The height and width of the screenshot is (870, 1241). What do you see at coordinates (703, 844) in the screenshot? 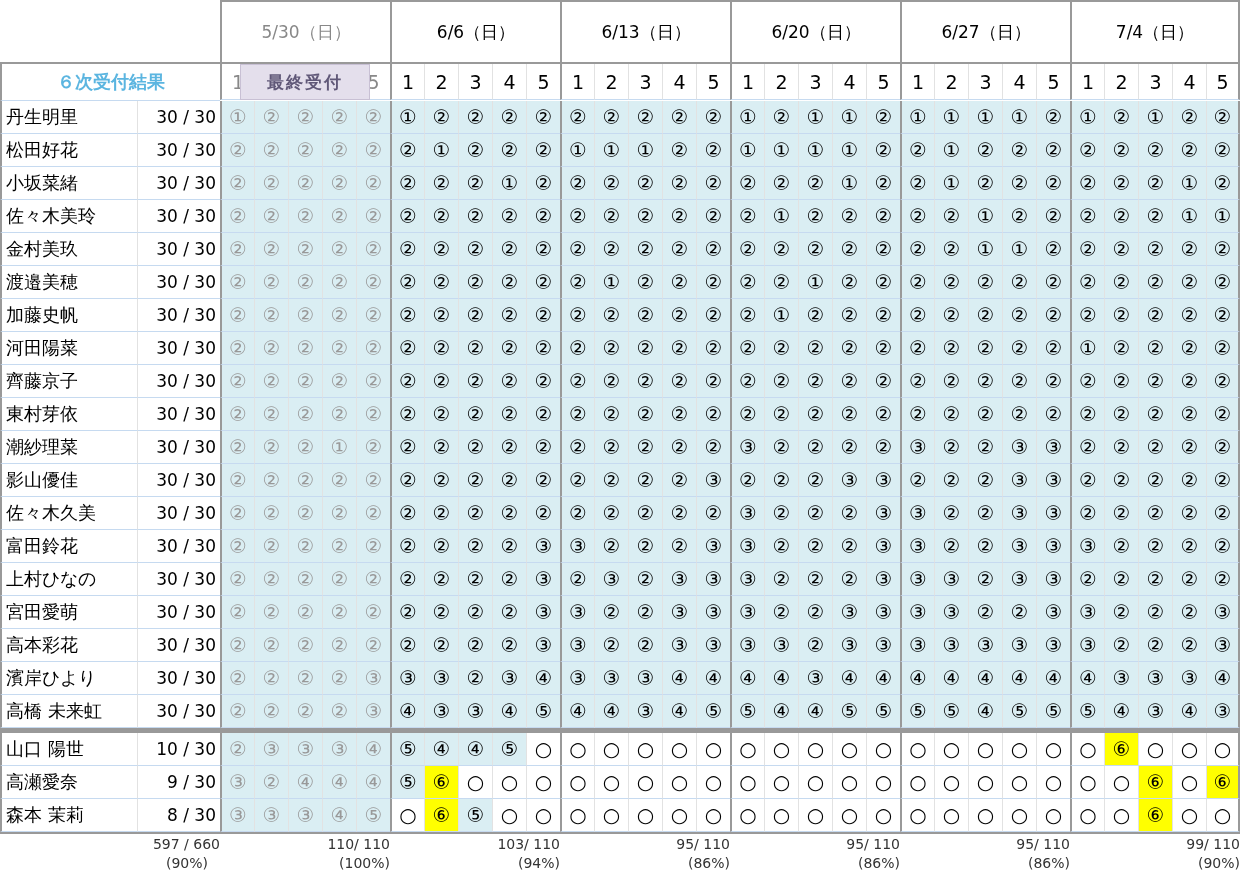
I see `total-count: 95/ 110` at bounding box center [703, 844].